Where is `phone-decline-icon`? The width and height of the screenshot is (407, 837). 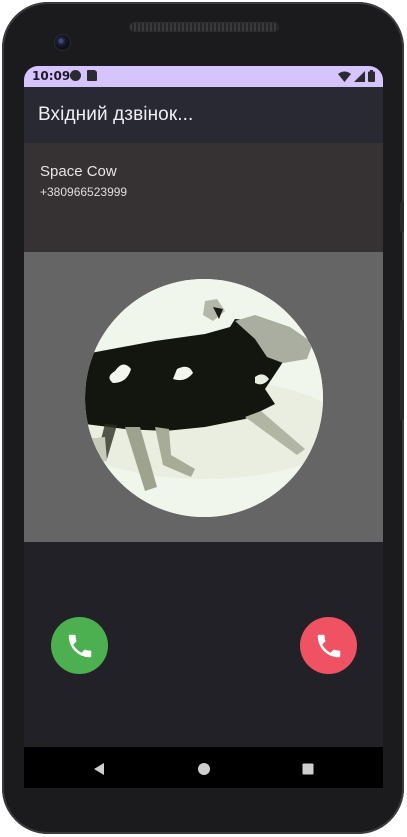
phone-decline-icon is located at coordinates (328, 645).